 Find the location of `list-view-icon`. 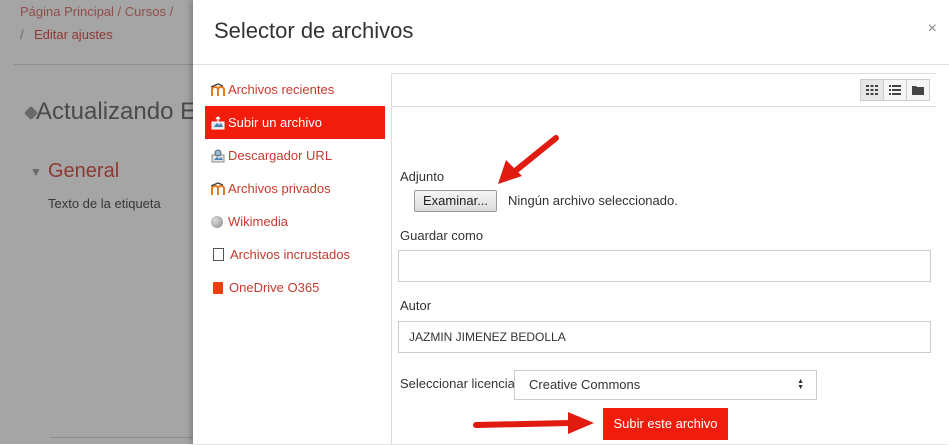

list-view-icon is located at coordinates (895, 90).